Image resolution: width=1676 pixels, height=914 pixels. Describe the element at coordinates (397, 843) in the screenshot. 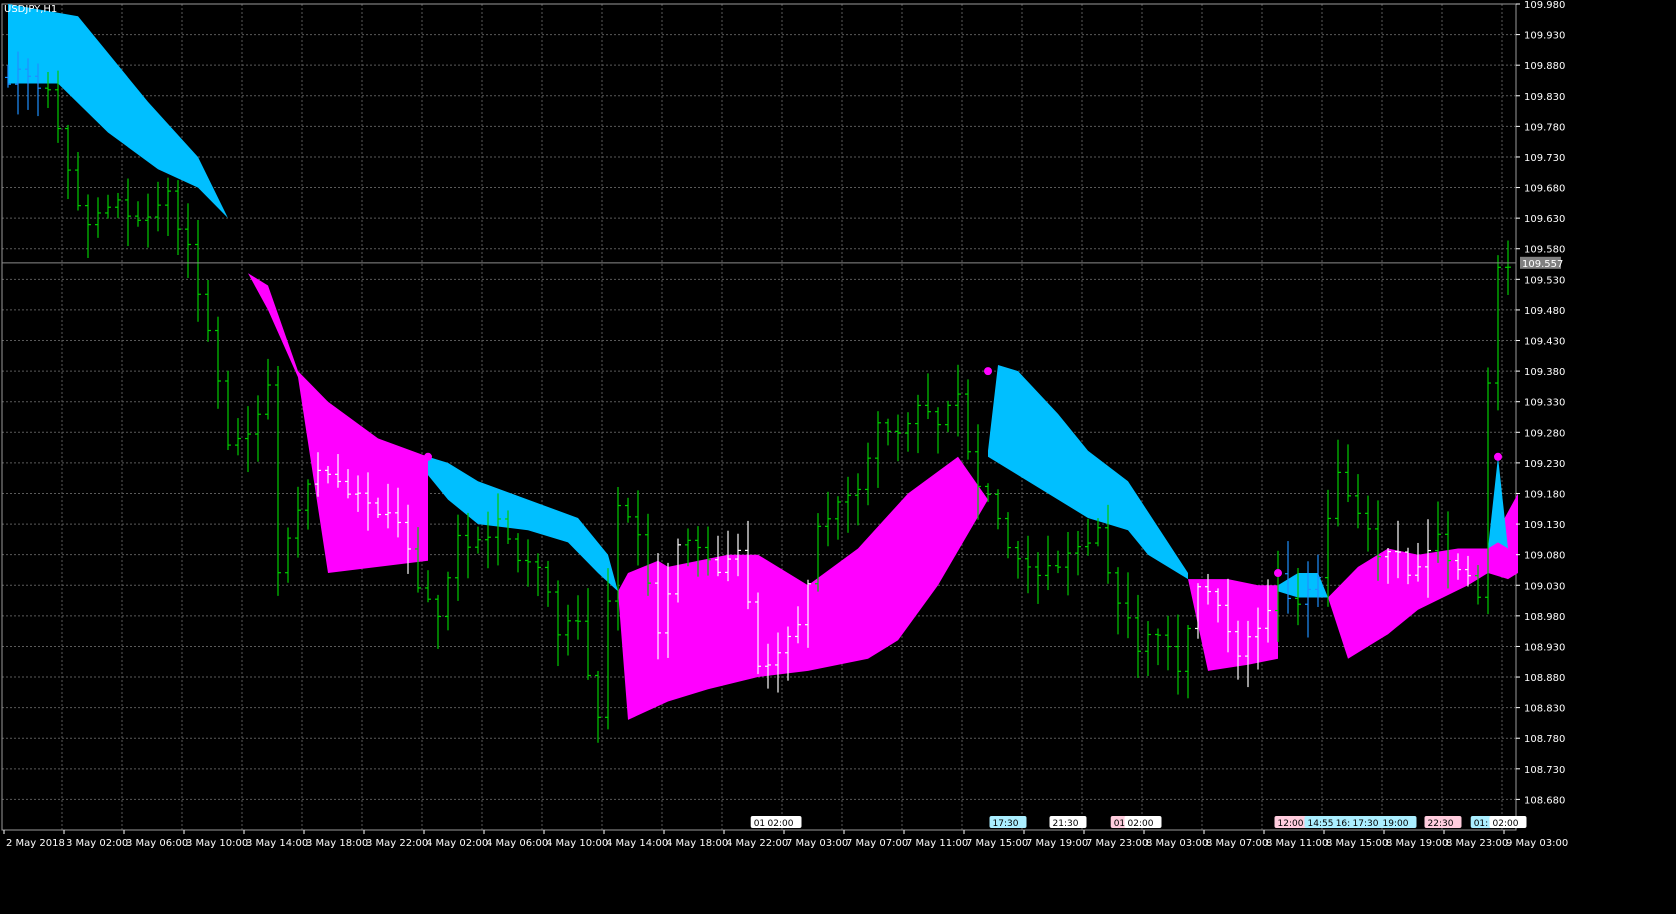

I see `time-tick-label: 3 May 22:00` at that location.